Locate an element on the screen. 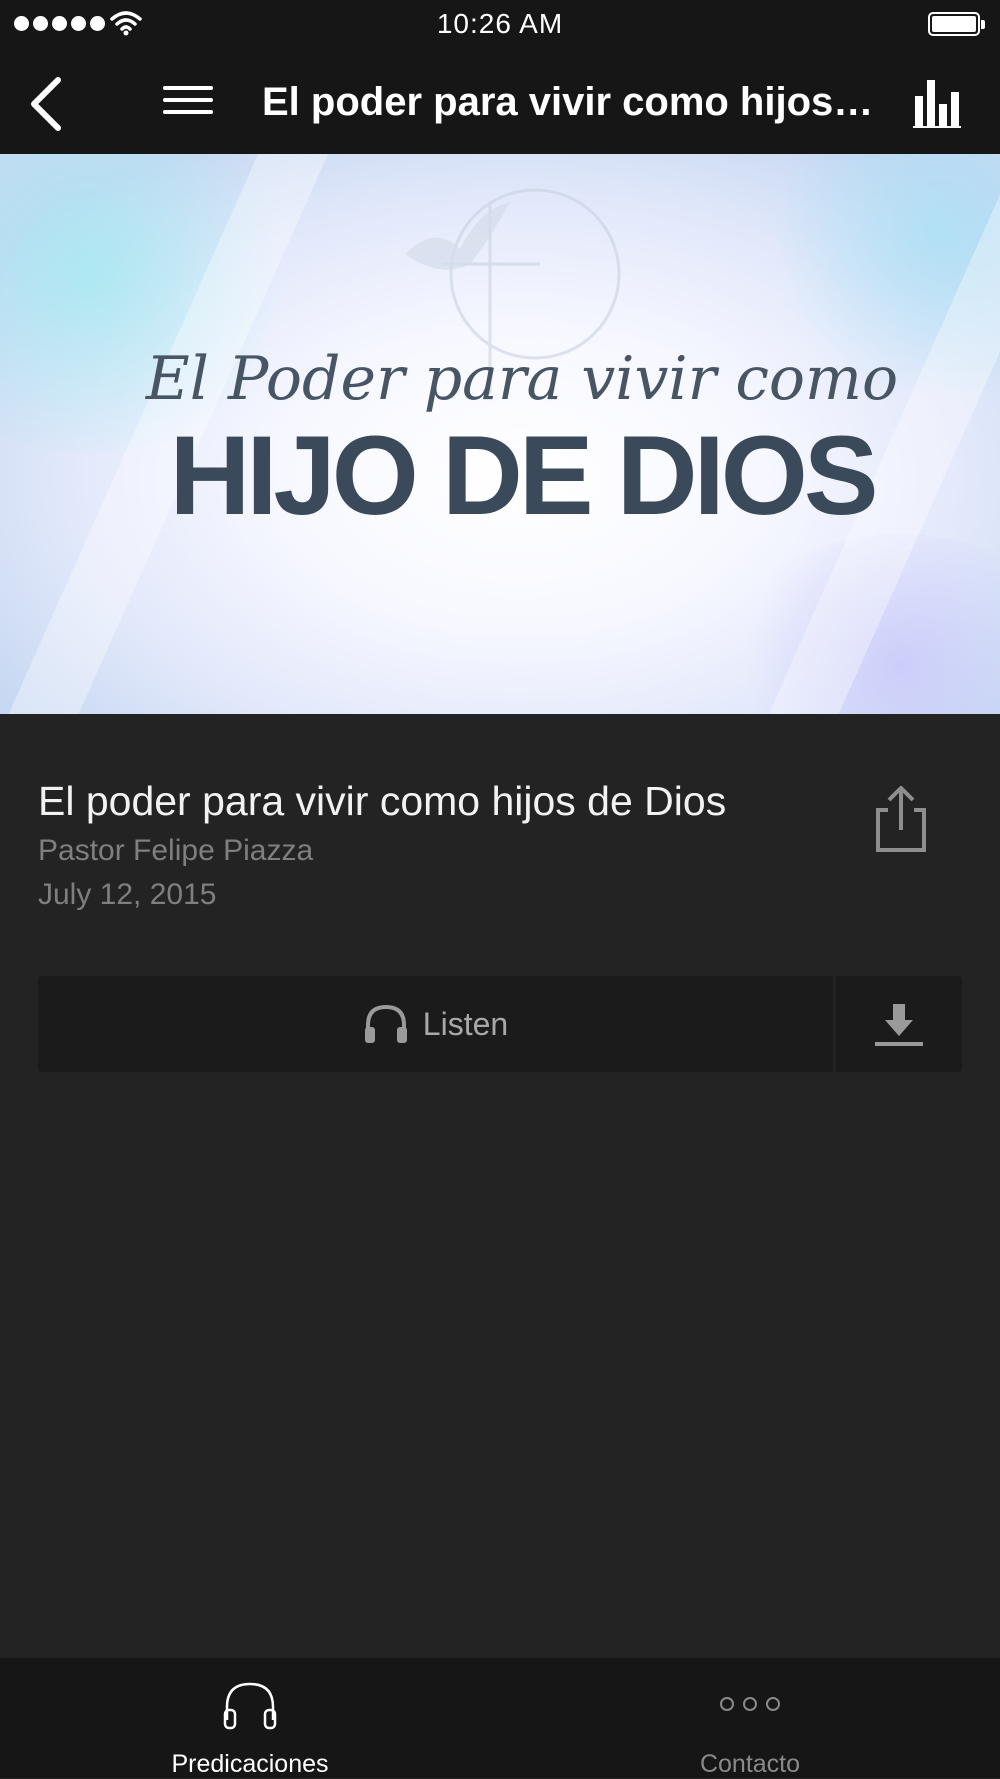 This screenshot has height=1779, width=1000. nav-title: El poder para vivir como hijos de Dios is located at coordinates (572, 102).